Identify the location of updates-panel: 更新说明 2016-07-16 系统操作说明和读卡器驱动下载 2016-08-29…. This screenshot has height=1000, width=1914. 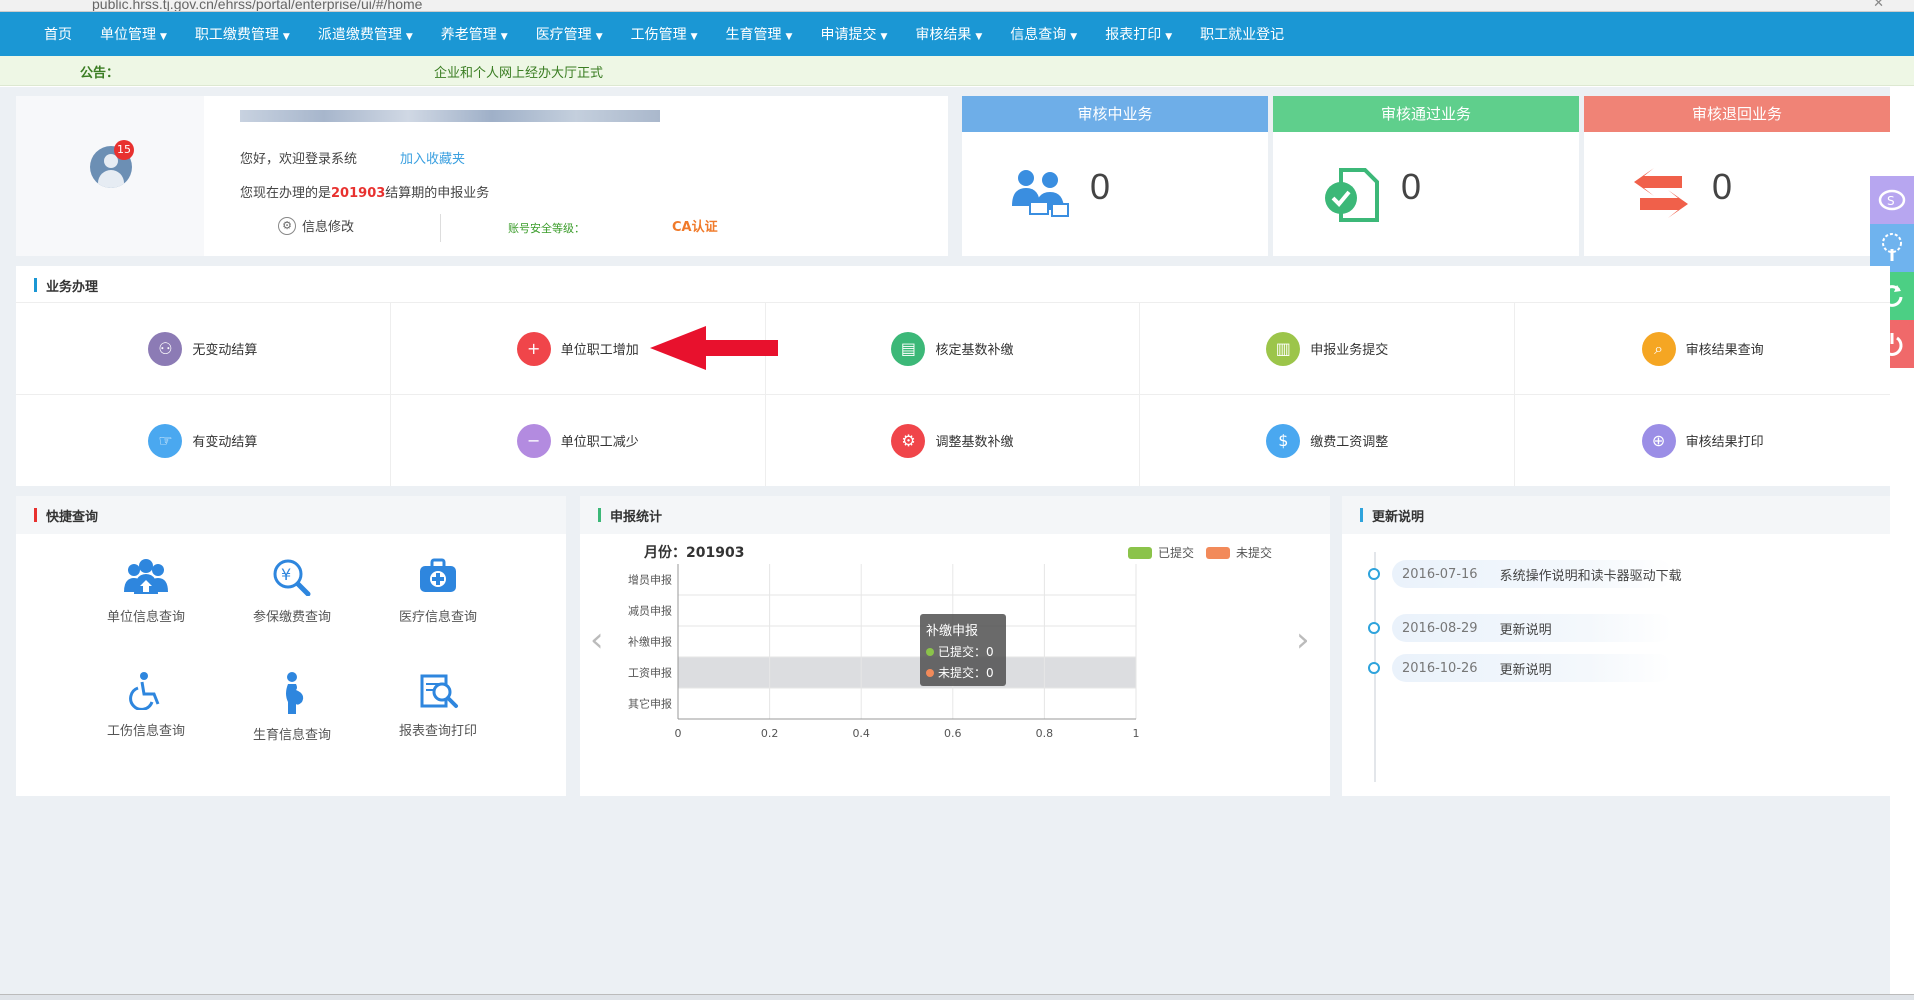
(1616, 646).